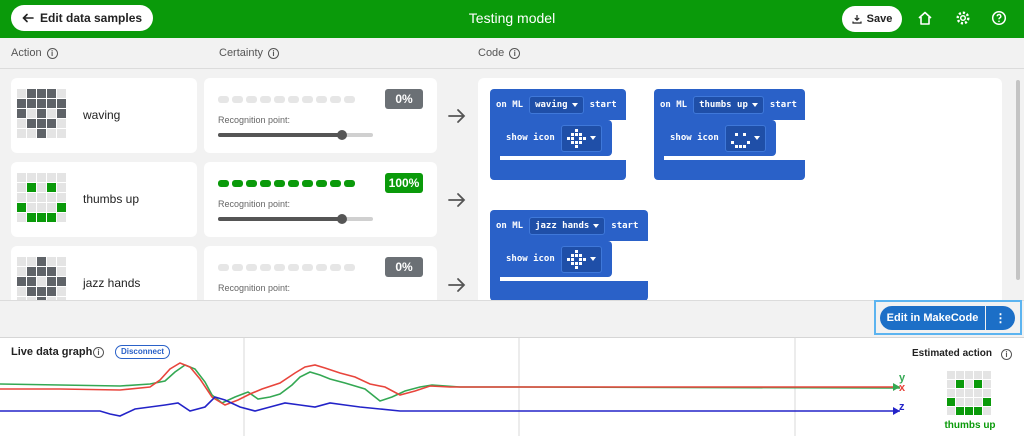 The height and width of the screenshot is (436, 1024). What do you see at coordinates (450, 406) in the screenshot?
I see `graph-line-z` at bounding box center [450, 406].